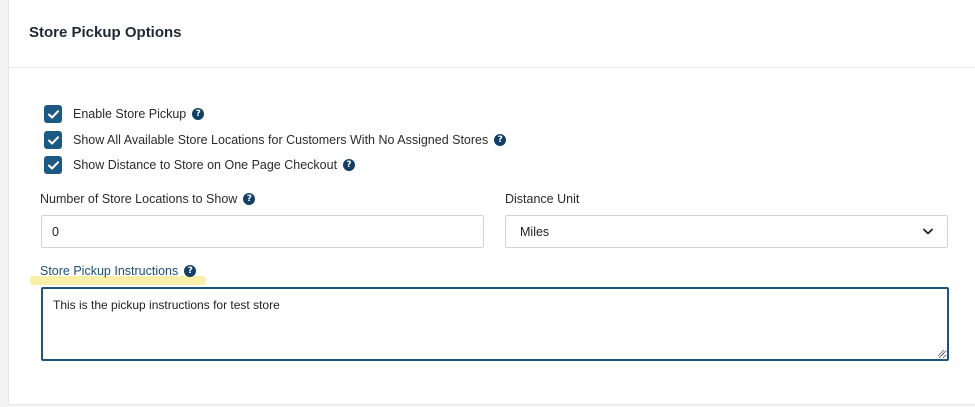 Image resolution: width=975 pixels, height=407 pixels. I want to click on distance-unit-value: Miles, so click(535, 231).